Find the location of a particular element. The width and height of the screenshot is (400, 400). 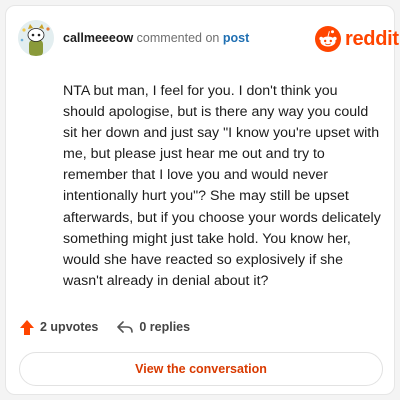

upvote-group: 2 upvotes is located at coordinates (58, 327).